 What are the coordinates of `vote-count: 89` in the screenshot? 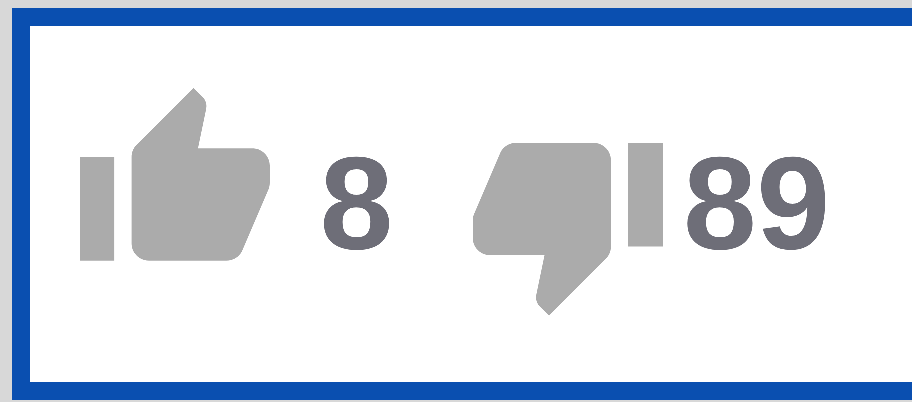 It's located at (756, 204).